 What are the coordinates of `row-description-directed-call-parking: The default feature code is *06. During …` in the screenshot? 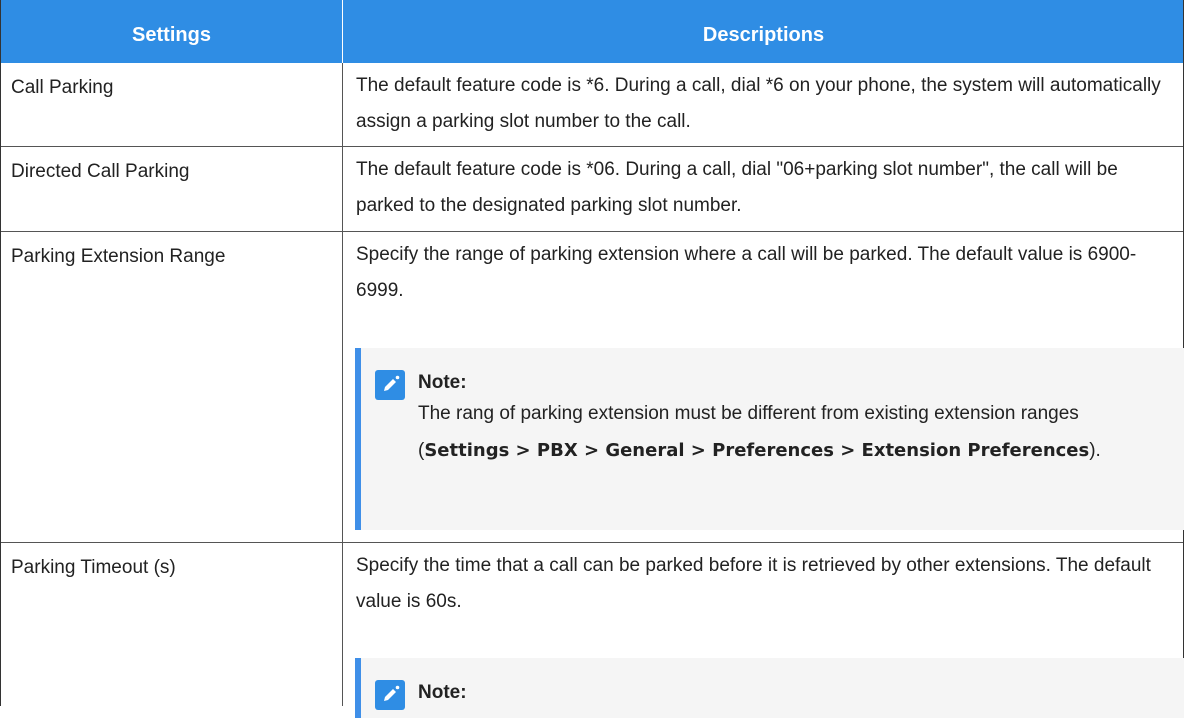 It's located at (737, 187).